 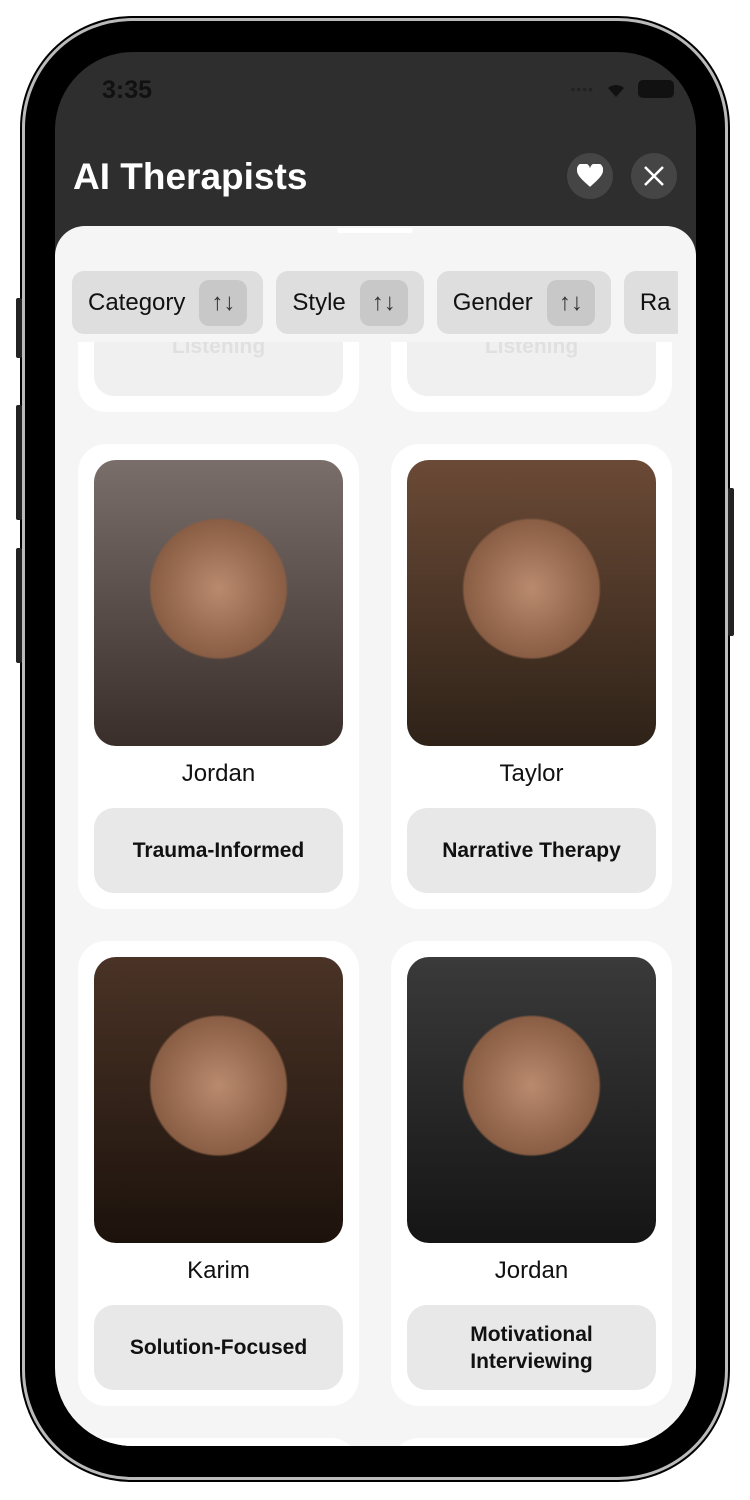 I want to click on filter-label: Gender, so click(x=492, y=302).